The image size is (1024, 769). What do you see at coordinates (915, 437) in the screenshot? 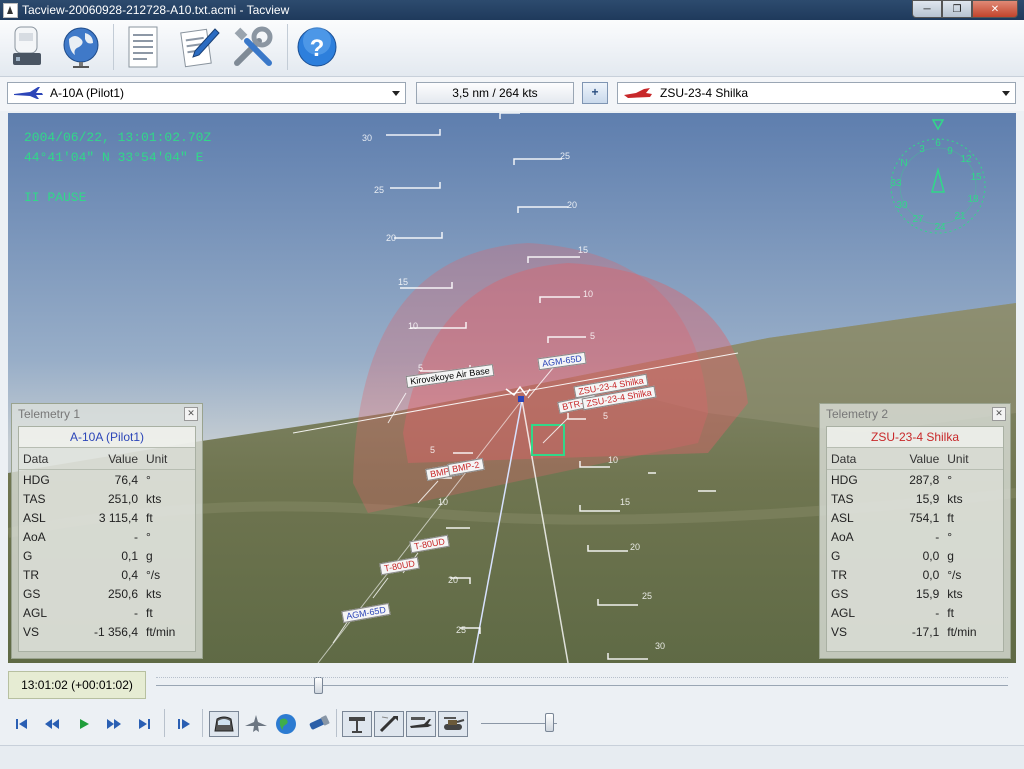
I see `telemetry-object-name: ZSU-23-4 Shilka` at bounding box center [915, 437].